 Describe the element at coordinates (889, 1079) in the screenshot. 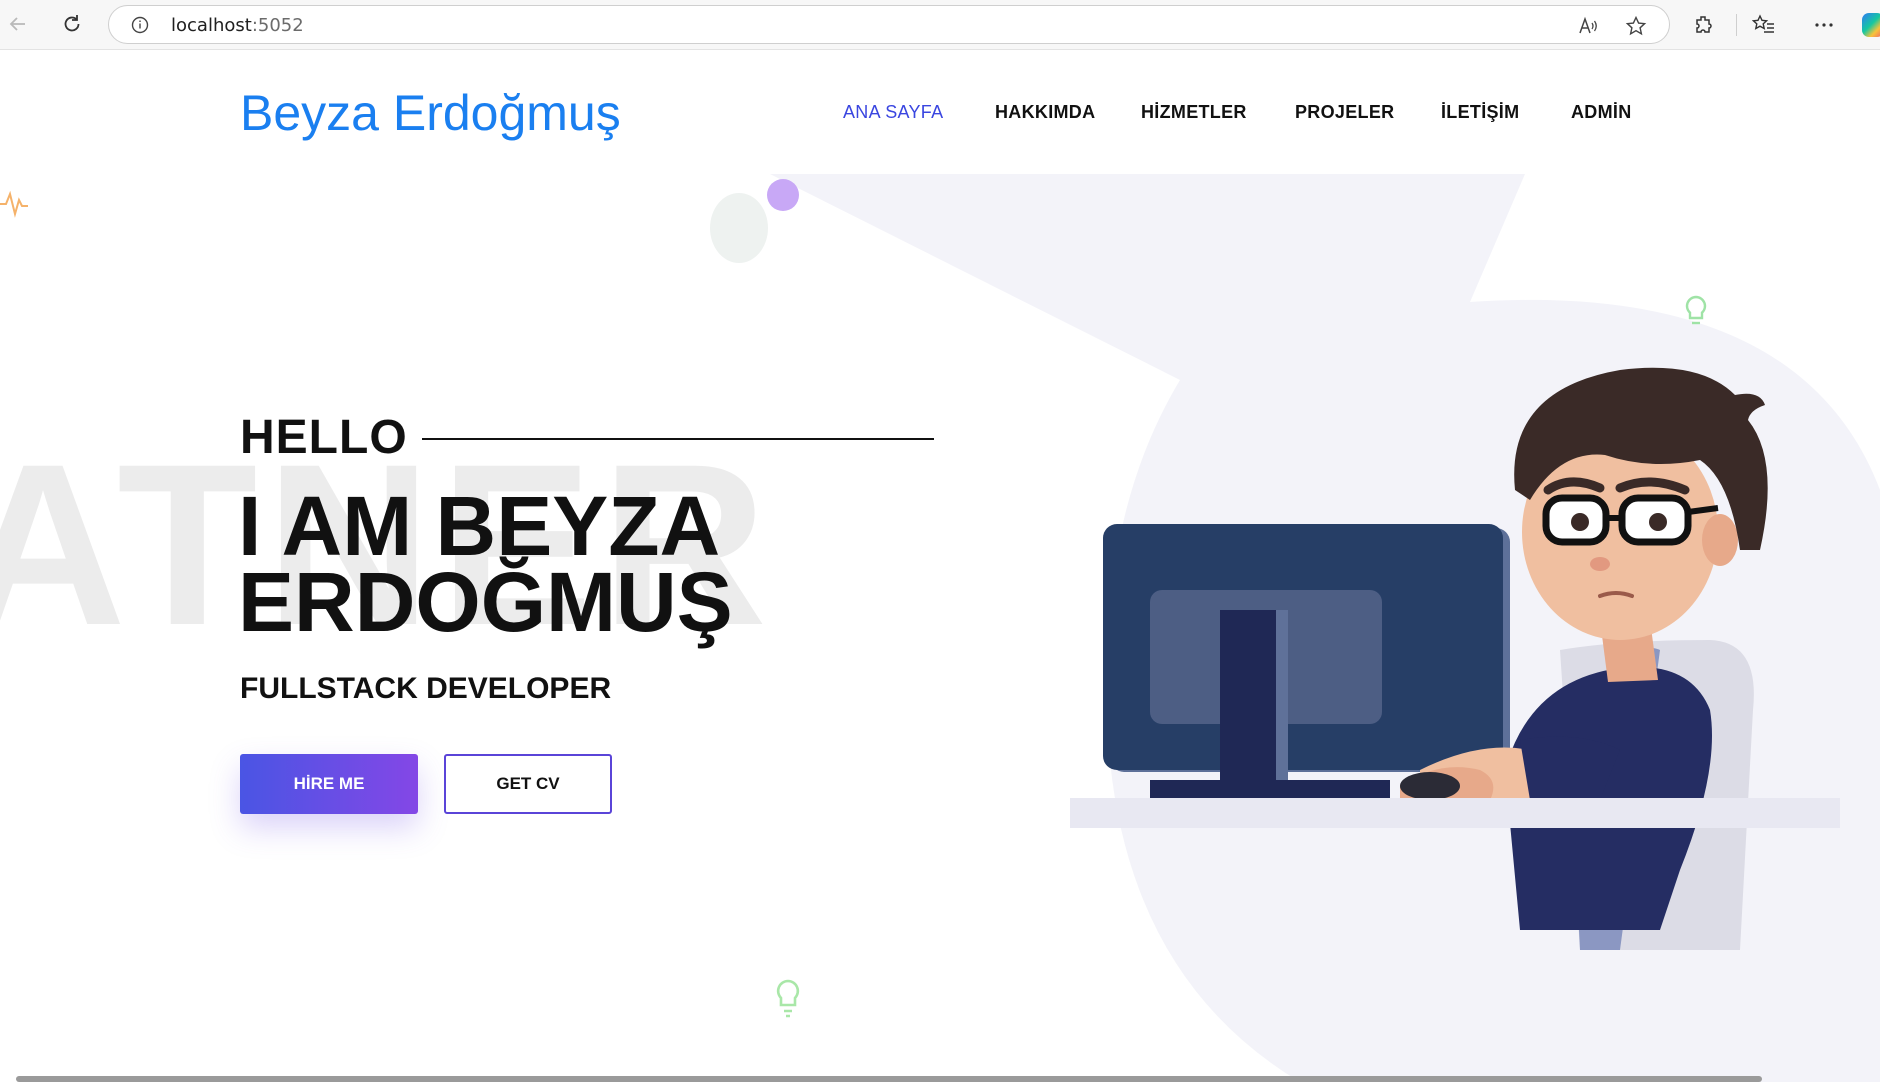

I see `horizontal-scrollbar` at that location.